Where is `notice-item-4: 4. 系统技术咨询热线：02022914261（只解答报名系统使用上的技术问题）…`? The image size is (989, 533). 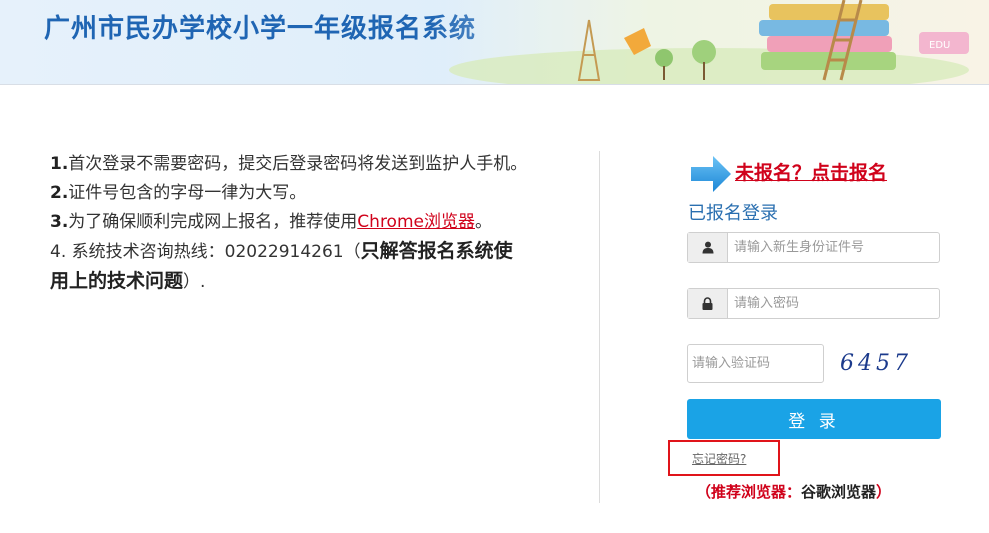
notice-item-4: 4. 系统技术咨询热线：02022914261（只解答报名系统使用上的技术问题）… is located at coordinates (290, 267).